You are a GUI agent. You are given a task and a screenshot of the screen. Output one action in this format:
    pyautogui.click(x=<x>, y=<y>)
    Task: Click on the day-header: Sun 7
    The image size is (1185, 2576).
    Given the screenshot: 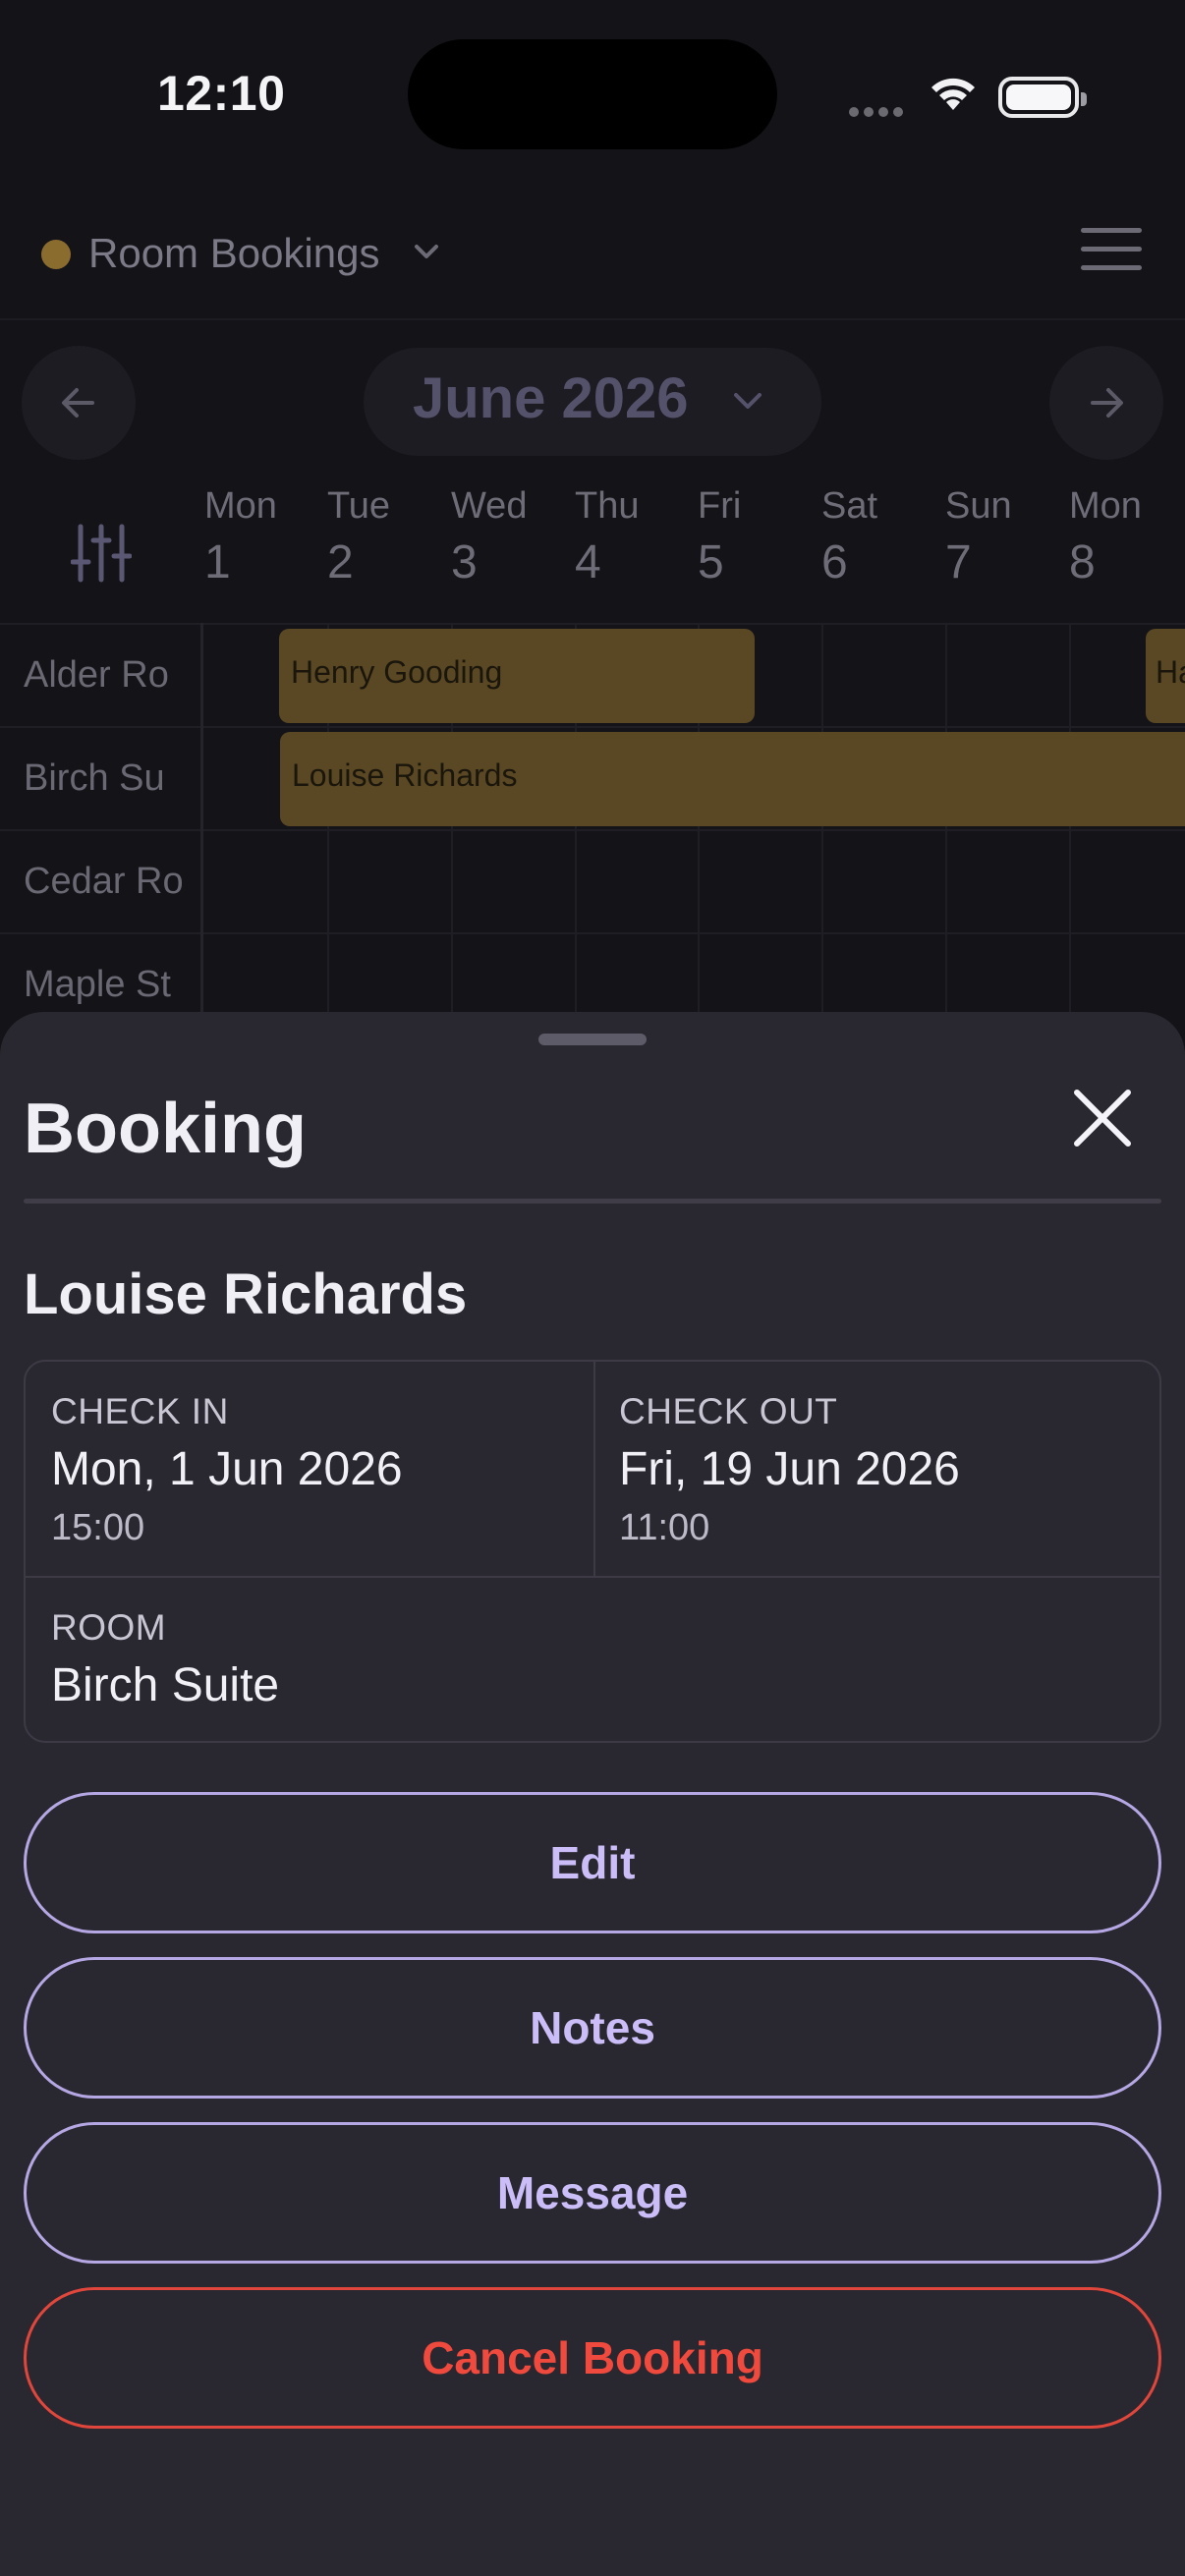 What is the action you would take?
    pyautogui.click(x=979, y=536)
    